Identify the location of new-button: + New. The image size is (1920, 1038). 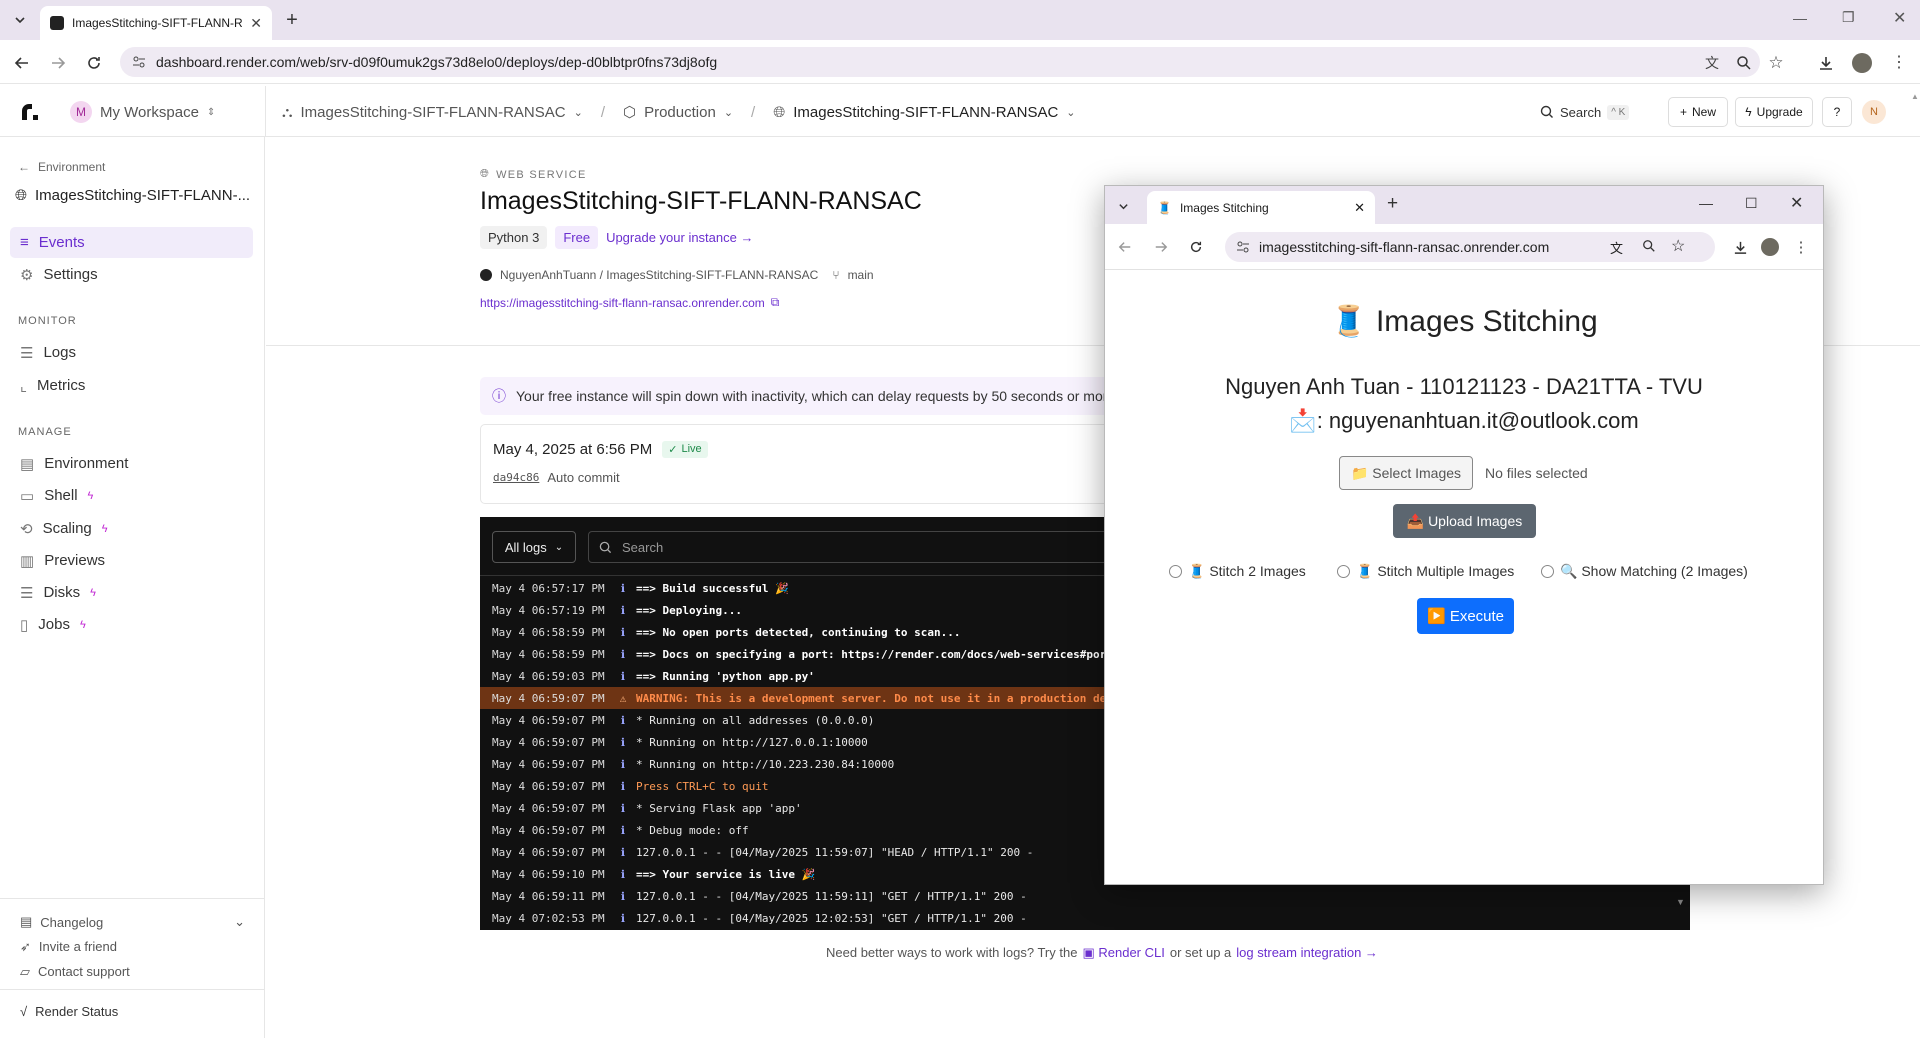
(1698, 112).